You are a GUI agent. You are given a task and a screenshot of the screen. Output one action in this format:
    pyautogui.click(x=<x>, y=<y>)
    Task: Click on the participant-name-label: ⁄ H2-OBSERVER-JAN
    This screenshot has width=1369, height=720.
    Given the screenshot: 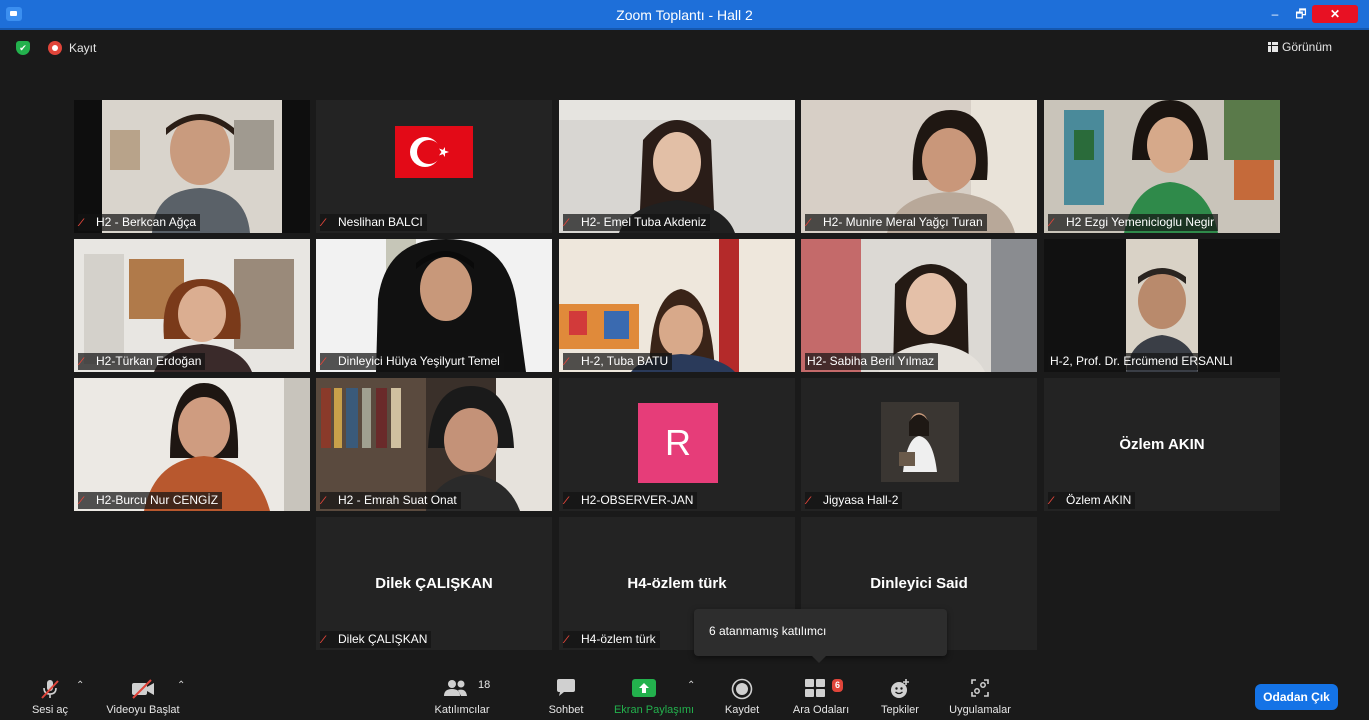 What is the action you would take?
    pyautogui.click(x=630, y=500)
    